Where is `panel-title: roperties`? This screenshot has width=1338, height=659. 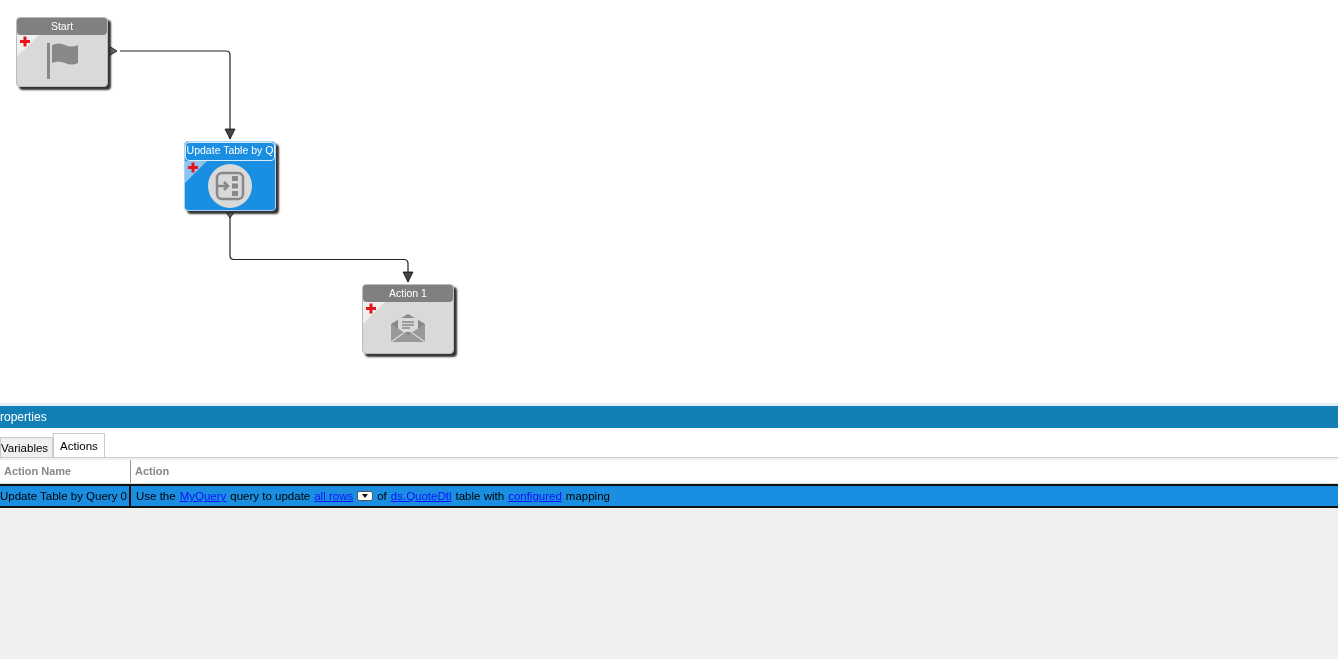 panel-title: roperties is located at coordinates (669, 417).